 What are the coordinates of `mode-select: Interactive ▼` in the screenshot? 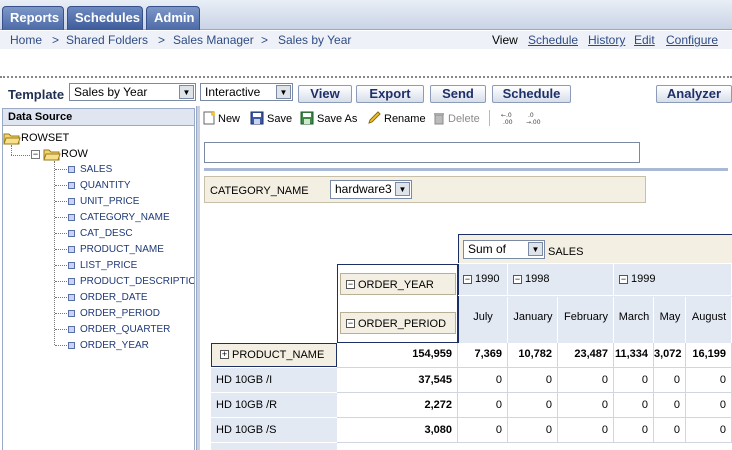 It's located at (246, 92).